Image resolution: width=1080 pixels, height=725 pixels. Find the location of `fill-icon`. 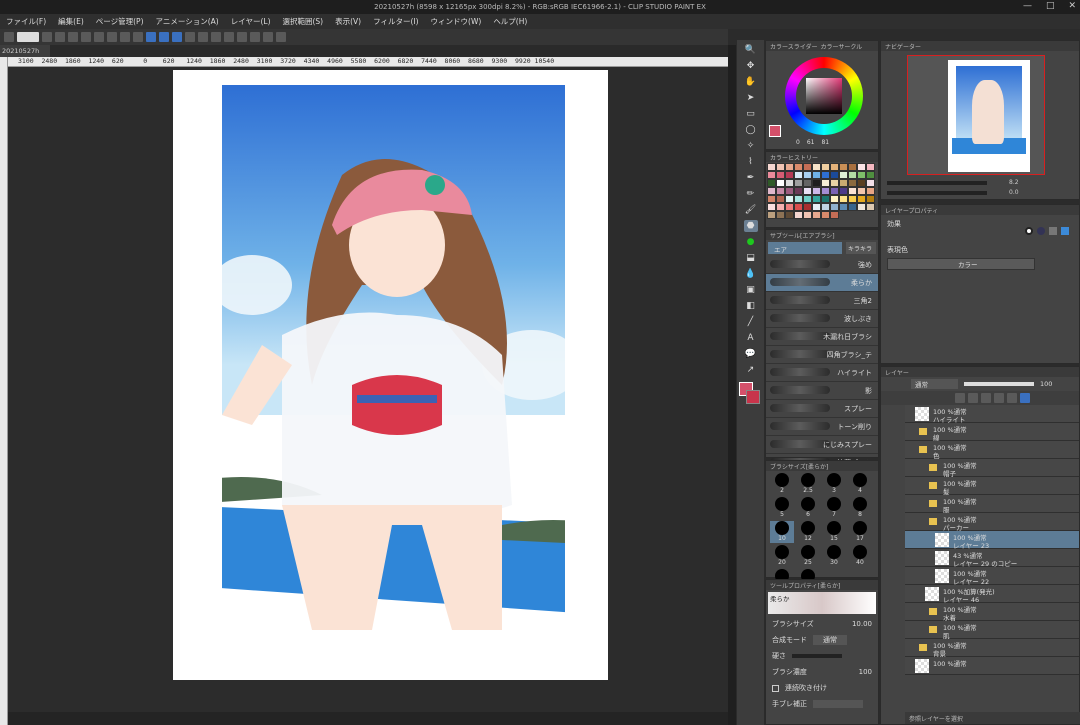

fill-icon is located at coordinates (203, 37).